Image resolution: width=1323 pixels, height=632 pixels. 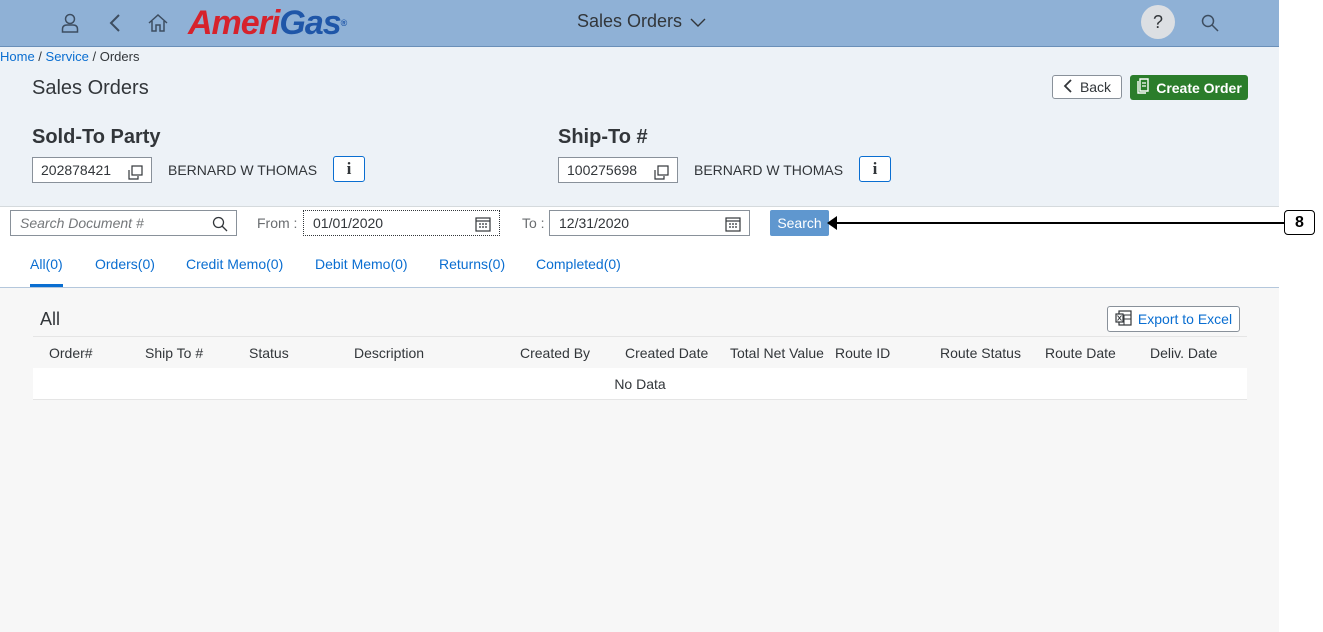 I want to click on to-date-input: 12/31/2020, so click(x=649, y=223).